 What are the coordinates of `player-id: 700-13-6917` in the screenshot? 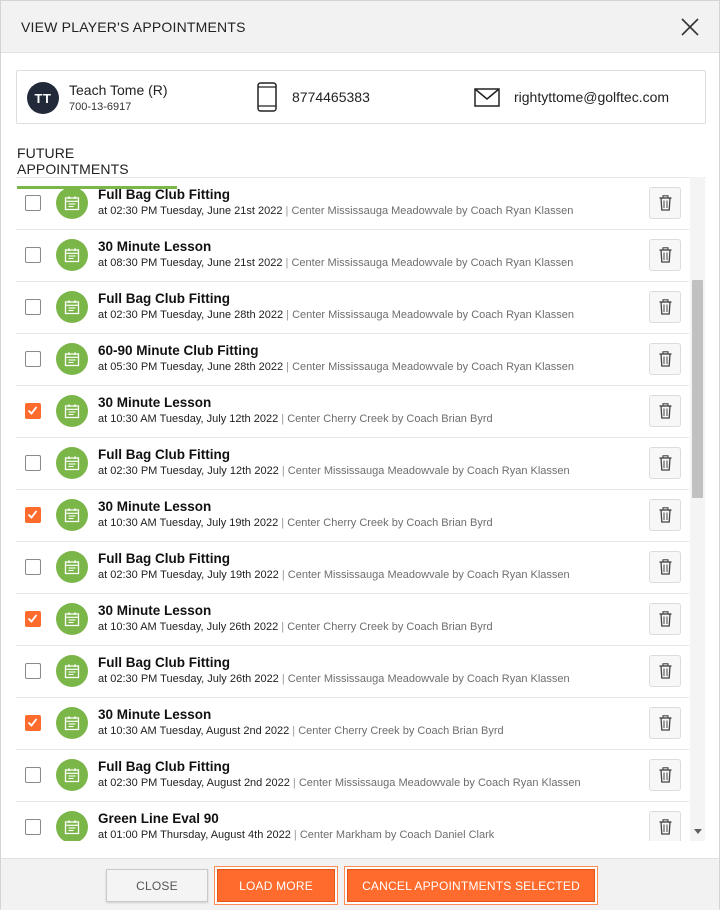 It's located at (100, 107).